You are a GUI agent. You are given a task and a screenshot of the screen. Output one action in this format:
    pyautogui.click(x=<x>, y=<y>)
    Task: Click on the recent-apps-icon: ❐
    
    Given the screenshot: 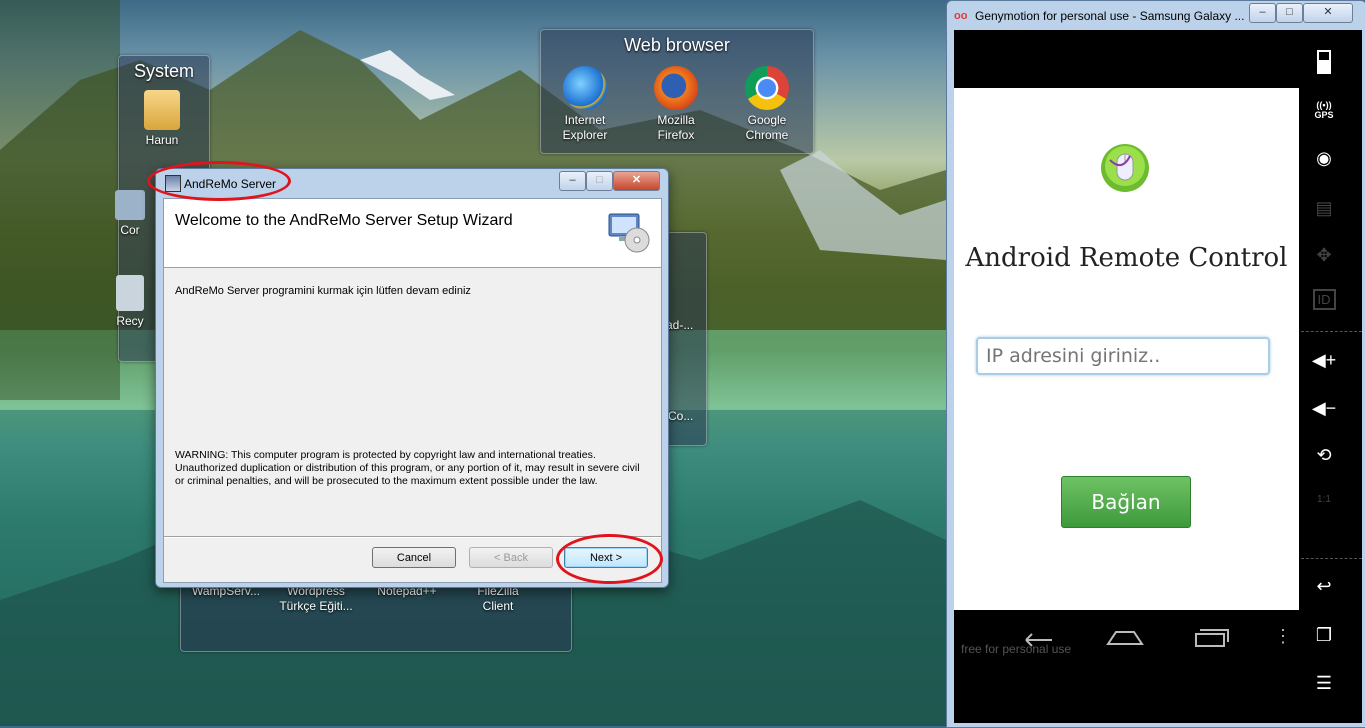 What is the action you would take?
    pyautogui.click(x=1324, y=635)
    